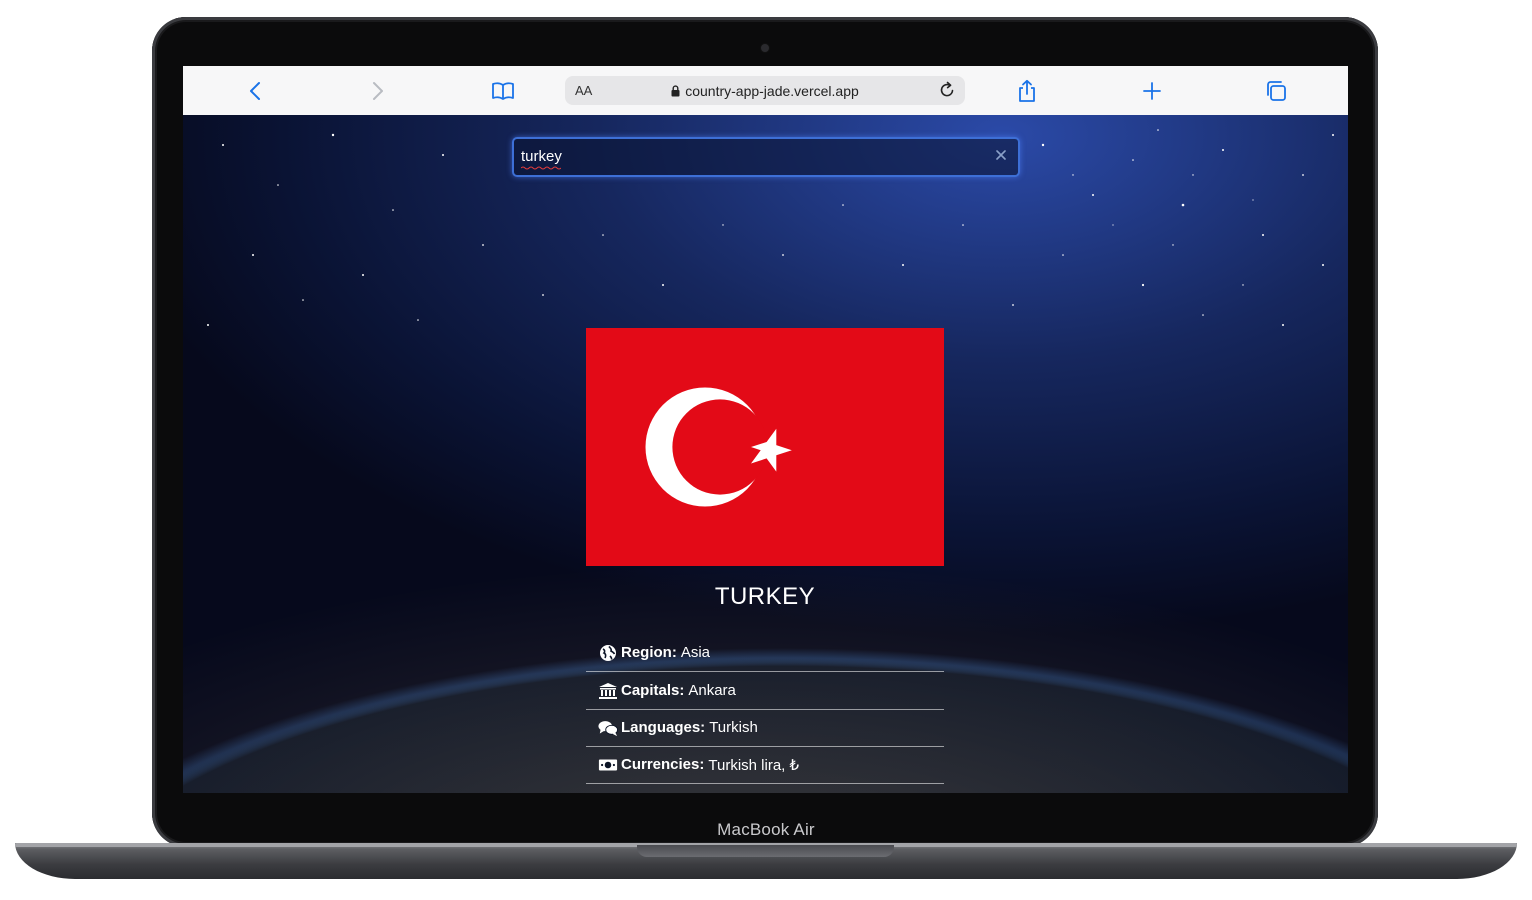 The width and height of the screenshot is (1532, 900). Describe the element at coordinates (608, 691) in the screenshot. I see `landmark-icon` at that location.